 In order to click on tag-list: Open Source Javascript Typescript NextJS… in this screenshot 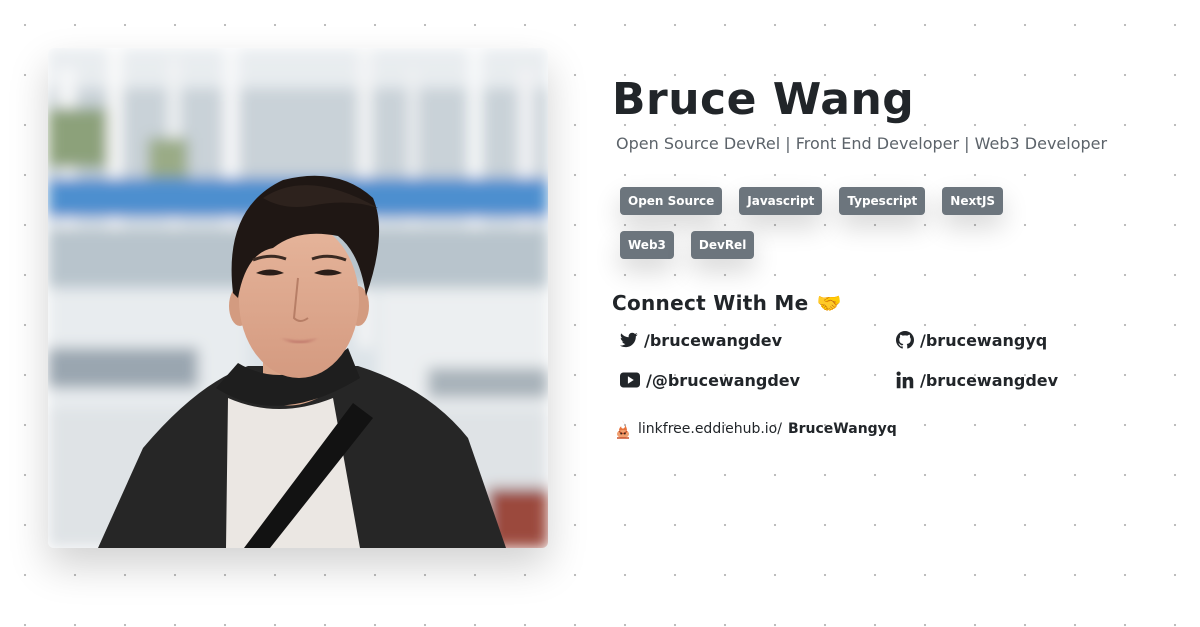, I will do `click(830, 223)`.